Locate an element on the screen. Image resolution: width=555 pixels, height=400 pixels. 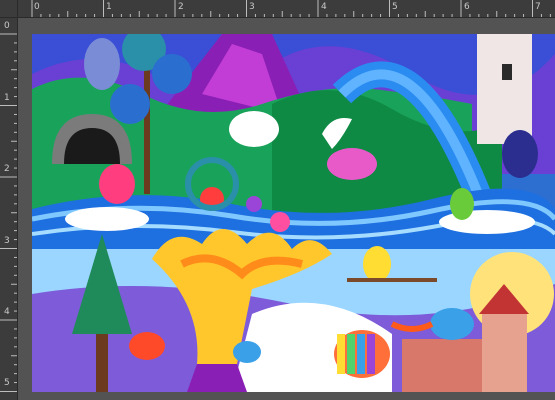
vertical-ruler-ticks is located at coordinates (8, 212).